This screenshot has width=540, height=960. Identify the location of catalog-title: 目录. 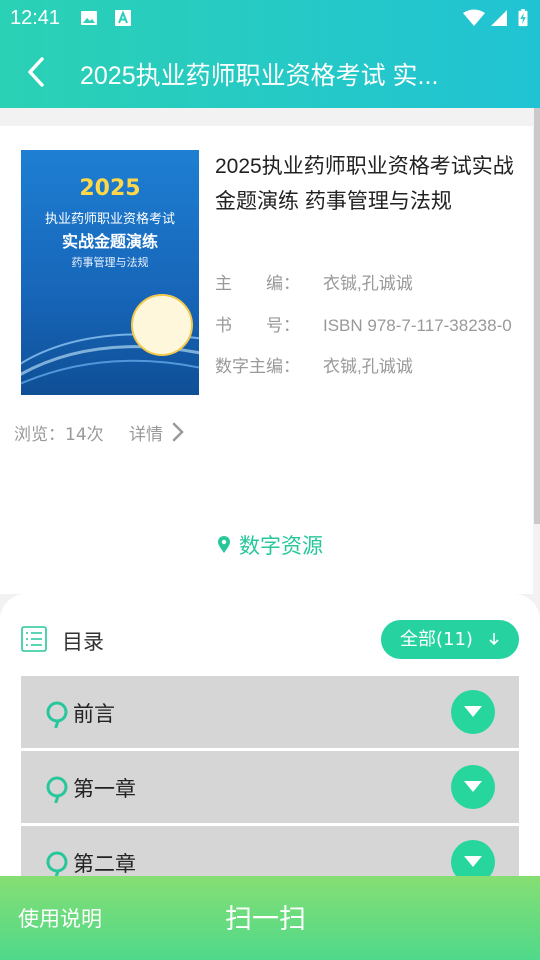
(83, 642).